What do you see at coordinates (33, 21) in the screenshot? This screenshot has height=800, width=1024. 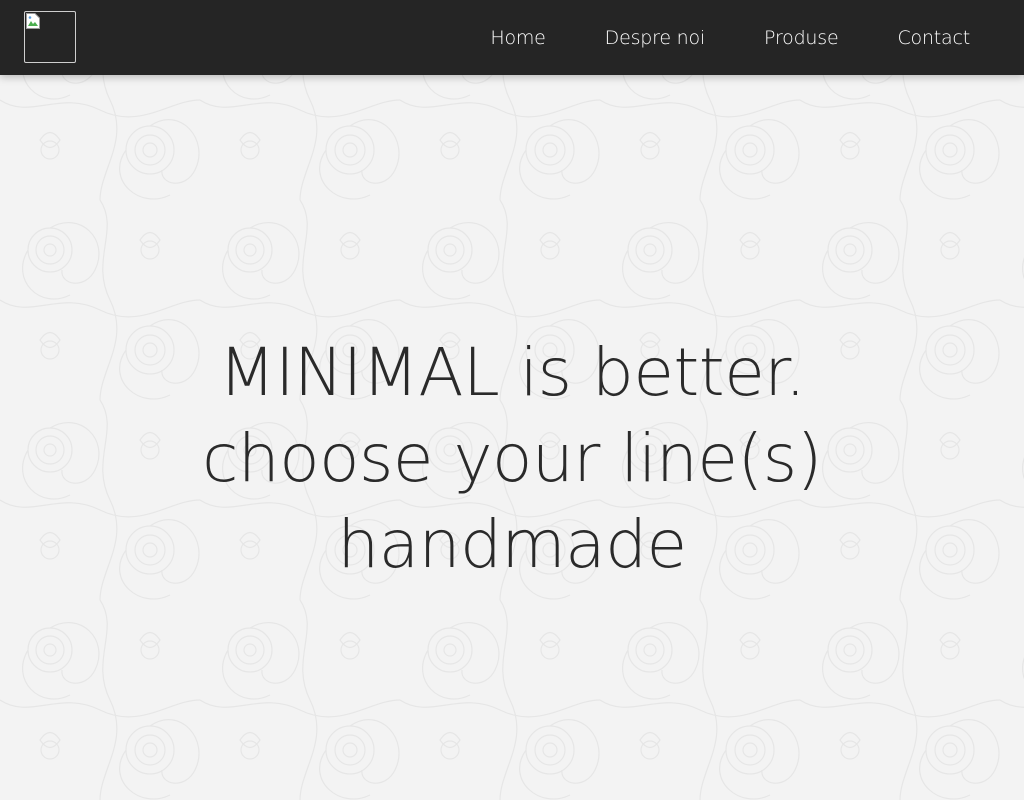 I see `broken-image-icon` at bounding box center [33, 21].